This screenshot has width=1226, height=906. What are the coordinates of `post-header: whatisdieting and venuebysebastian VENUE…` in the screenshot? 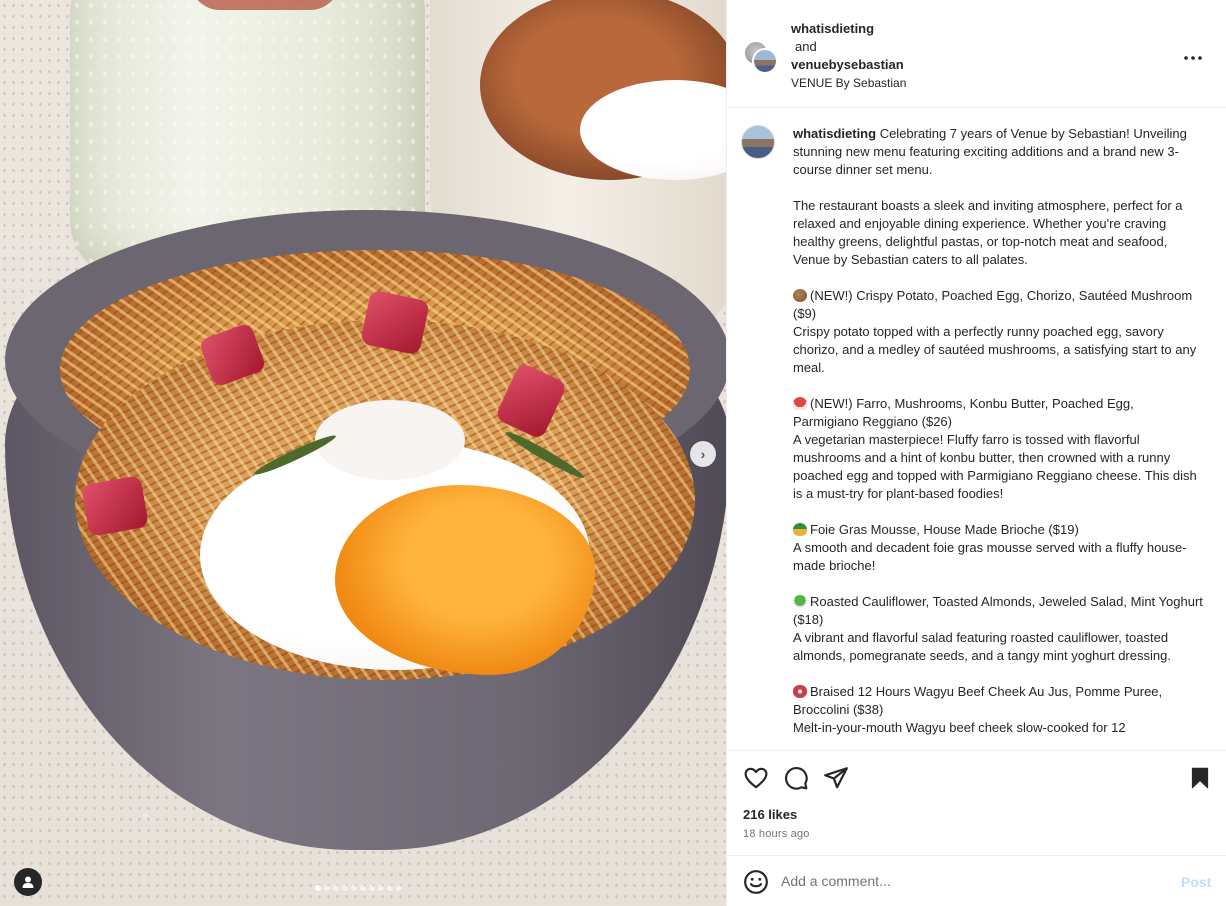 It's located at (976, 54).